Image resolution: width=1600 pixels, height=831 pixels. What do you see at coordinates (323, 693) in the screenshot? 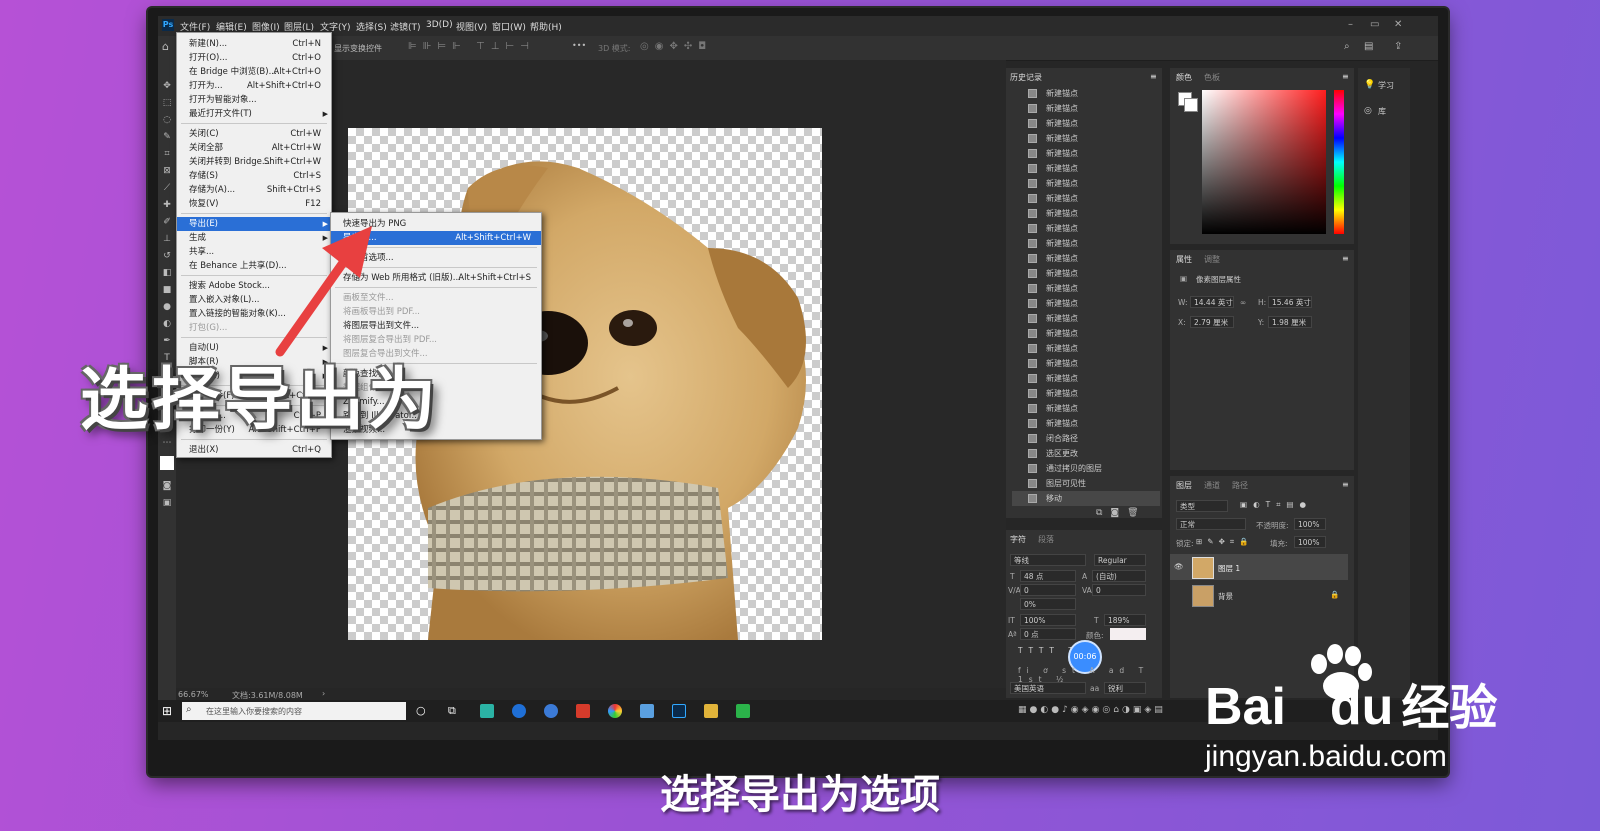
I see `status-arrow-icon: ›` at bounding box center [323, 693].